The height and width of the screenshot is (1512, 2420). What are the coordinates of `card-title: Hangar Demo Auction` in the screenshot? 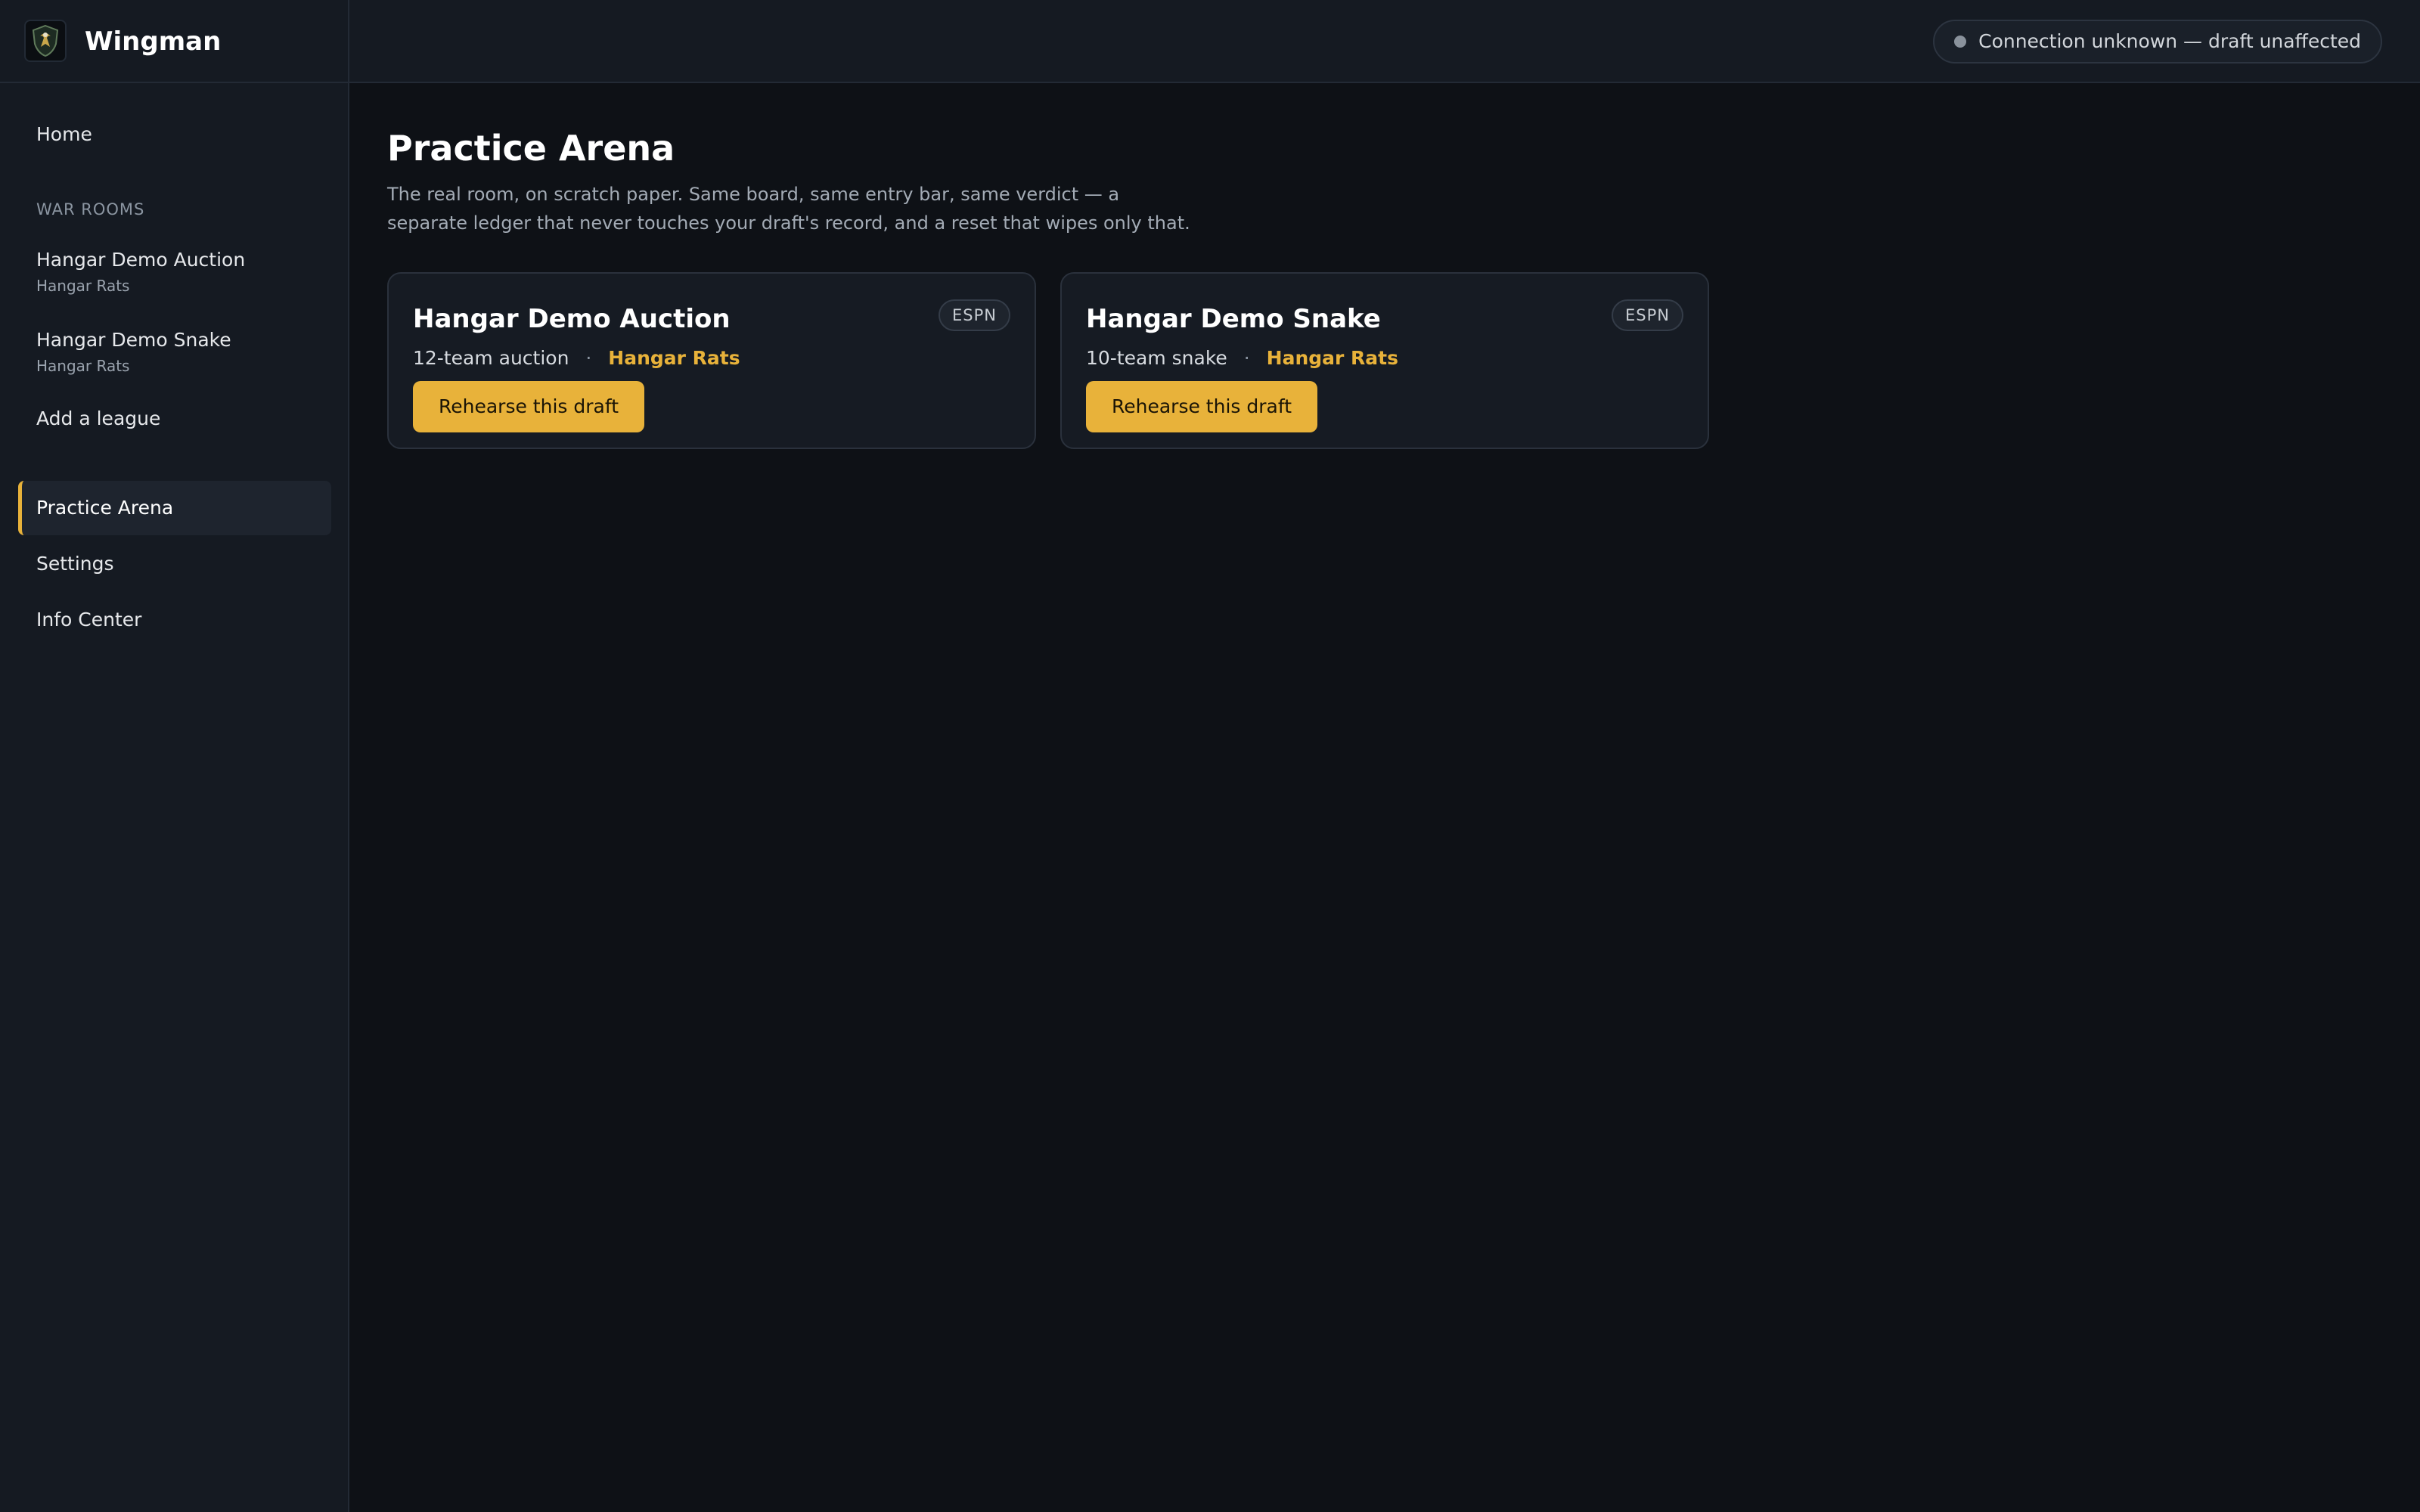 It's located at (572, 319).